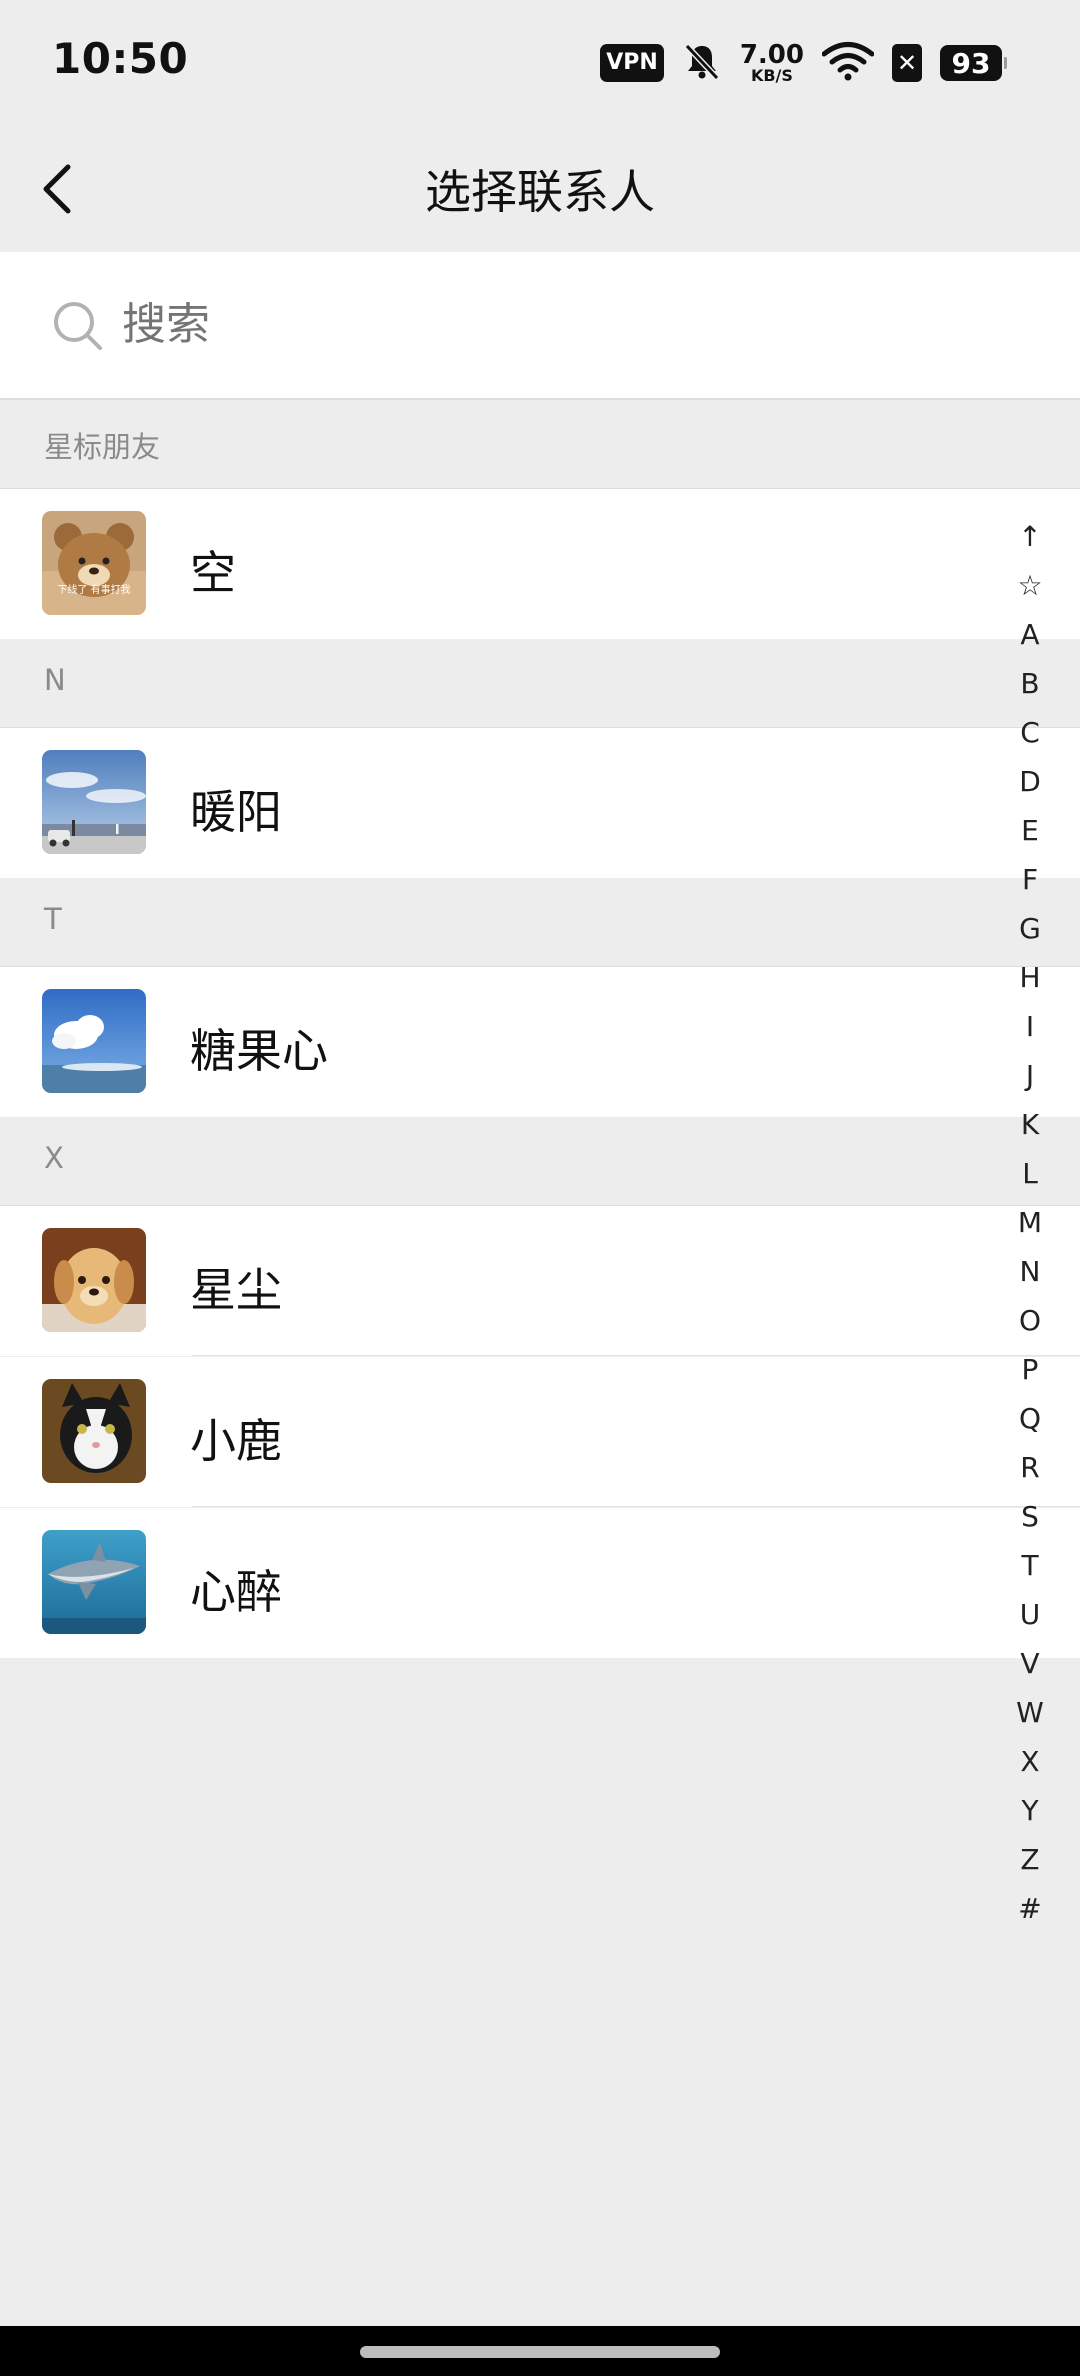 Image resolution: width=1080 pixels, height=2376 pixels. Describe the element at coordinates (1030, 1369) in the screenshot. I see `index-item: P` at that location.